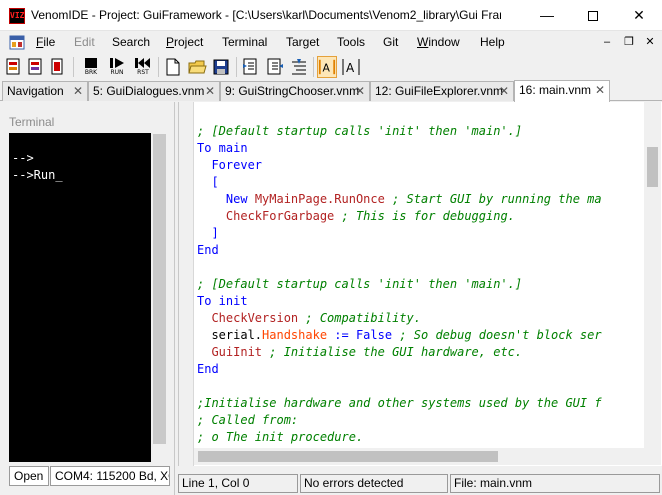  Describe the element at coordinates (45, 91) in the screenshot. I see `tab-navigation: Navigation ✕` at that location.